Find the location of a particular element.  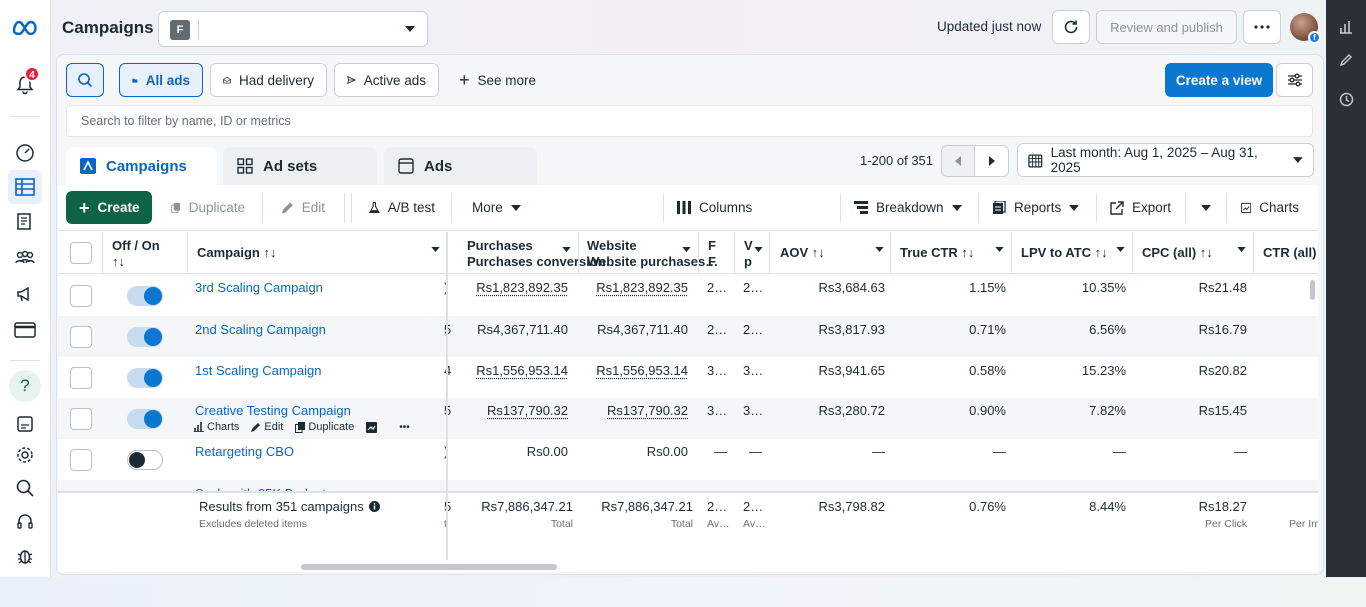

campaign-name-link: Retargeting CBO is located at coordinates (244, 451).